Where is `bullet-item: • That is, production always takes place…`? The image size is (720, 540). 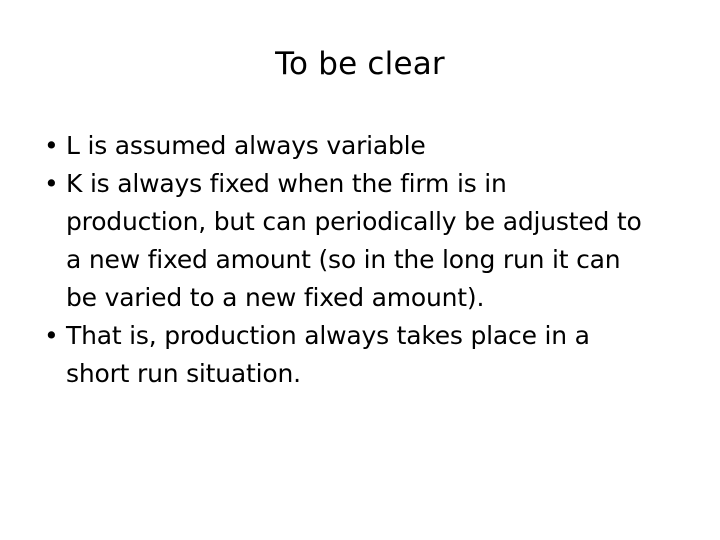
bullet-item: • That is, production always takes place… is located at coordinates (362, 355).